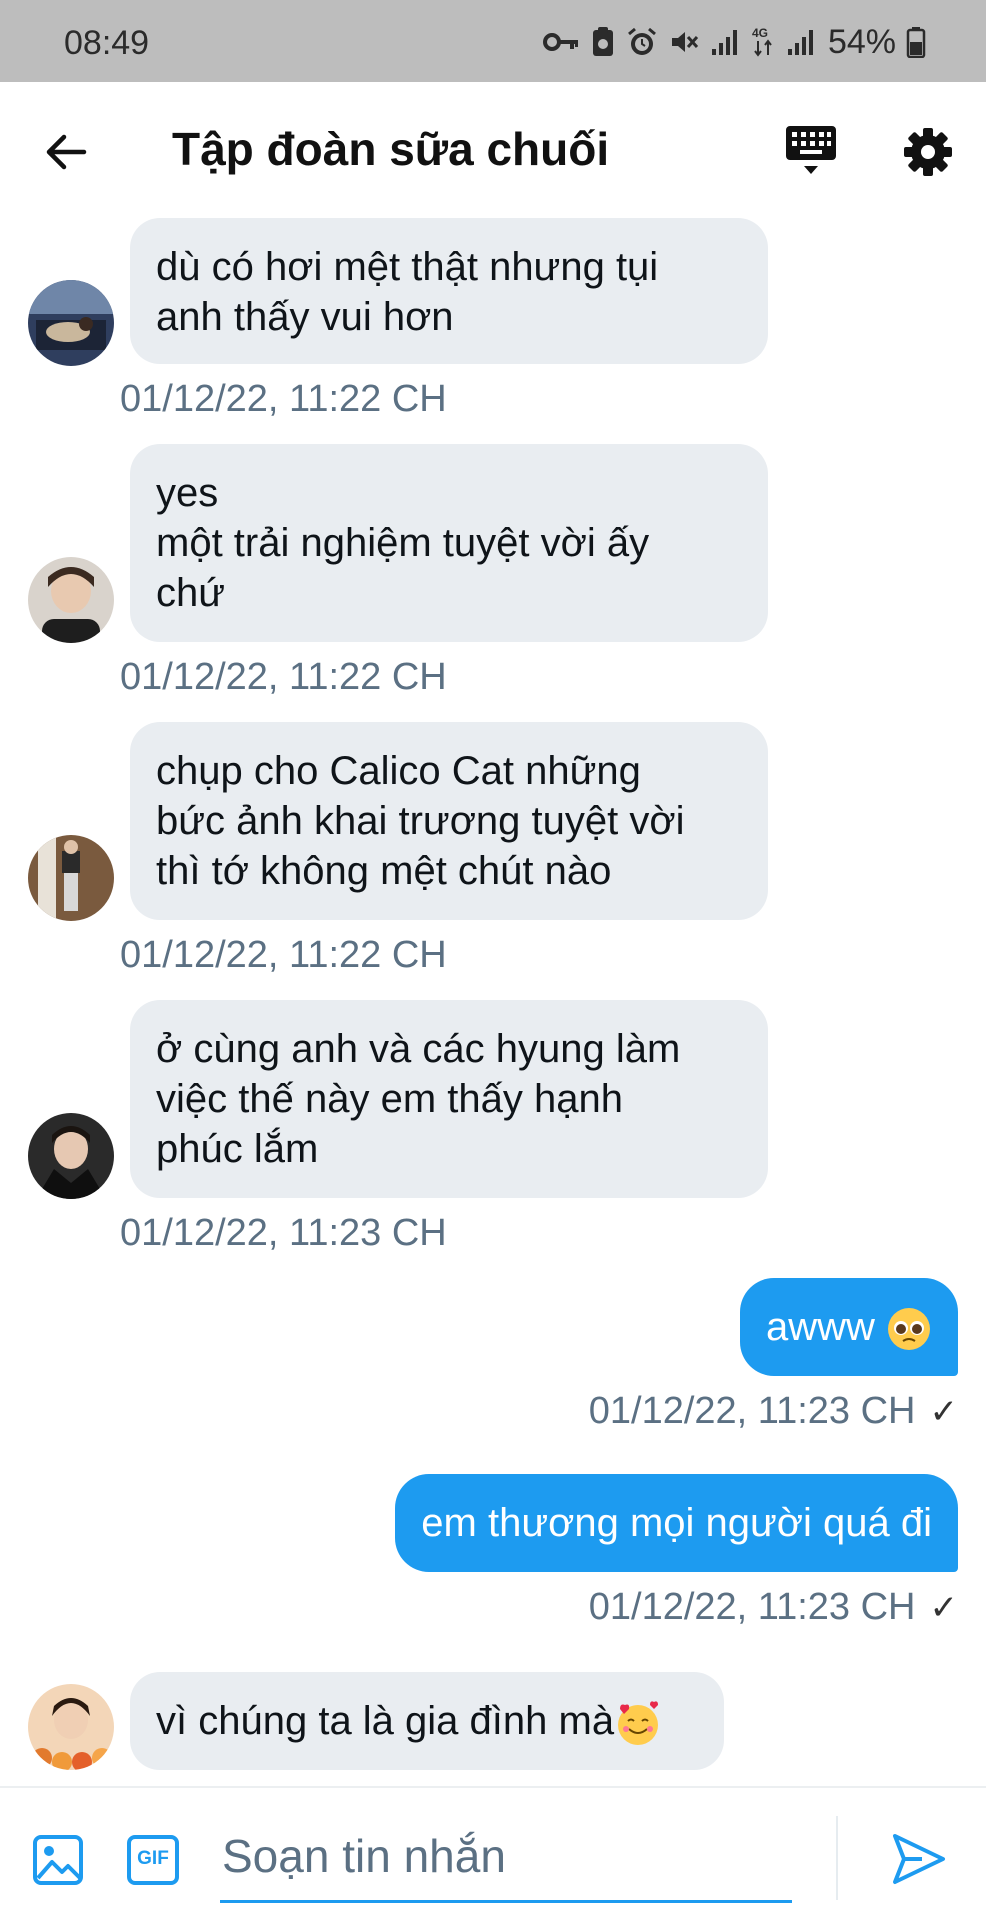  What do you see at coordinates (560, 42) in the screenshot?
I see `vpn-key-icon` at bounding box center [560, 42].